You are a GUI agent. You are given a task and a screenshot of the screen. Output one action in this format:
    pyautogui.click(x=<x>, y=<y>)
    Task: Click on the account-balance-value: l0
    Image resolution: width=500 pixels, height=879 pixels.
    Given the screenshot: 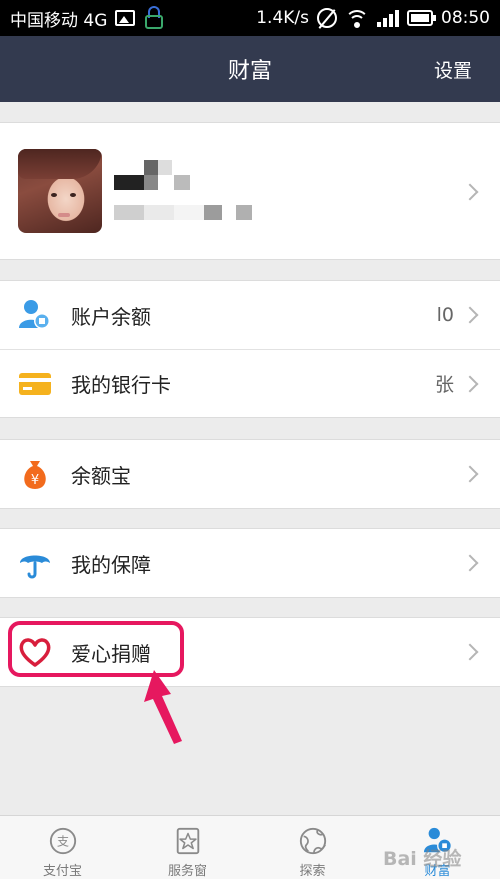 What is the action you would take?
    pyautogui.click(x=445, y=315)
    